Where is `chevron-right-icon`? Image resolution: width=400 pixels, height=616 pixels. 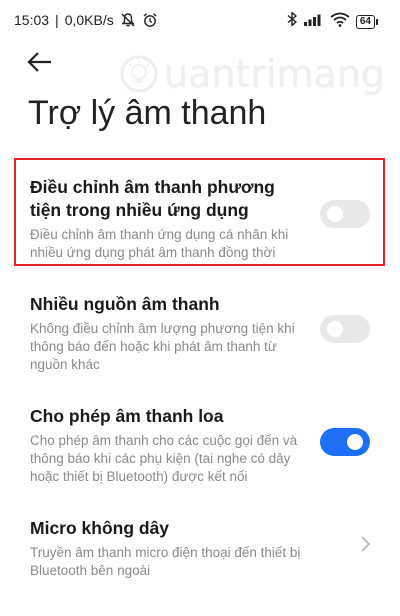 chevron-right-icon is located at coordinates (365, 544).